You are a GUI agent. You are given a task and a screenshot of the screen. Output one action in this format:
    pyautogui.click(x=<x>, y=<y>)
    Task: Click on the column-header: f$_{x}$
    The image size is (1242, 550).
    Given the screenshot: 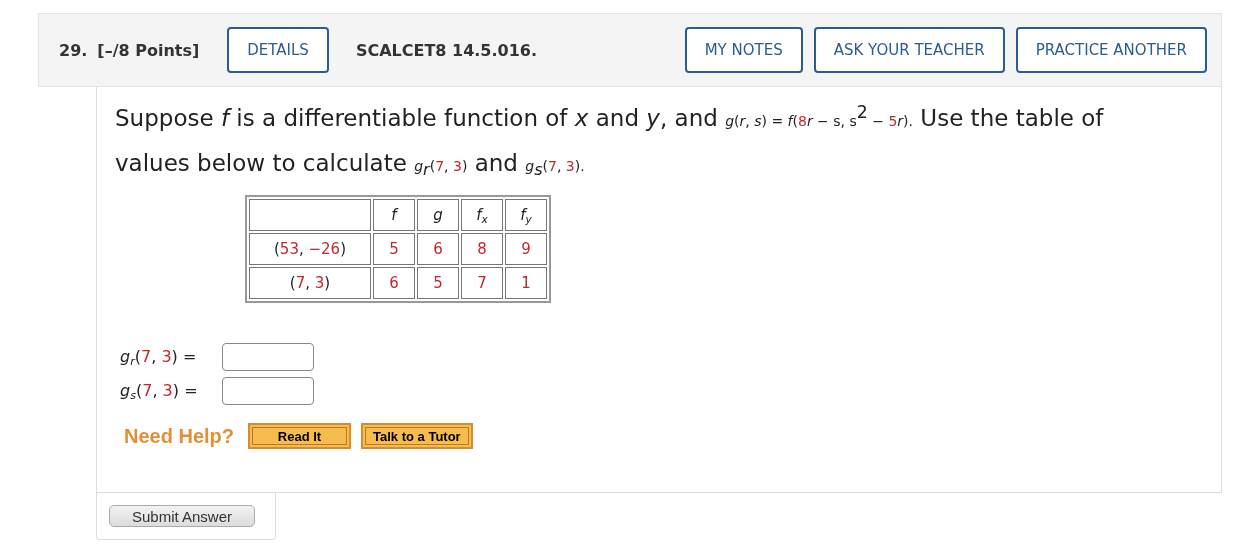 What is the action you would take?
    pyautogui.click(x=482, y=215)
    